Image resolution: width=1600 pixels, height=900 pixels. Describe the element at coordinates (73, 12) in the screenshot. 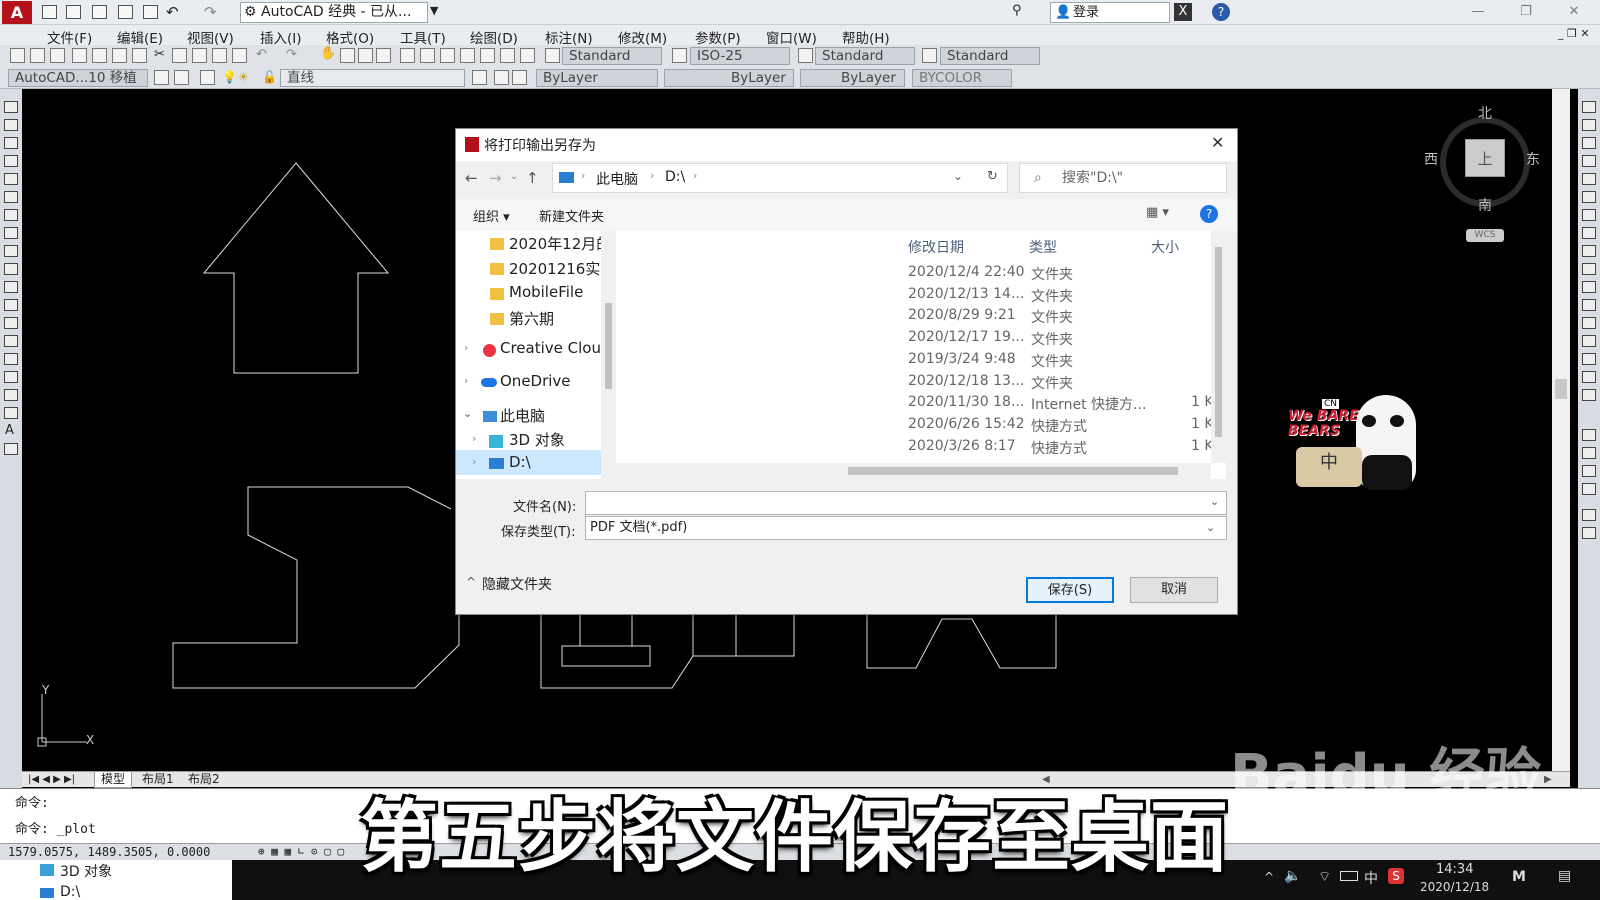

I see `open-file-icon` at that location.